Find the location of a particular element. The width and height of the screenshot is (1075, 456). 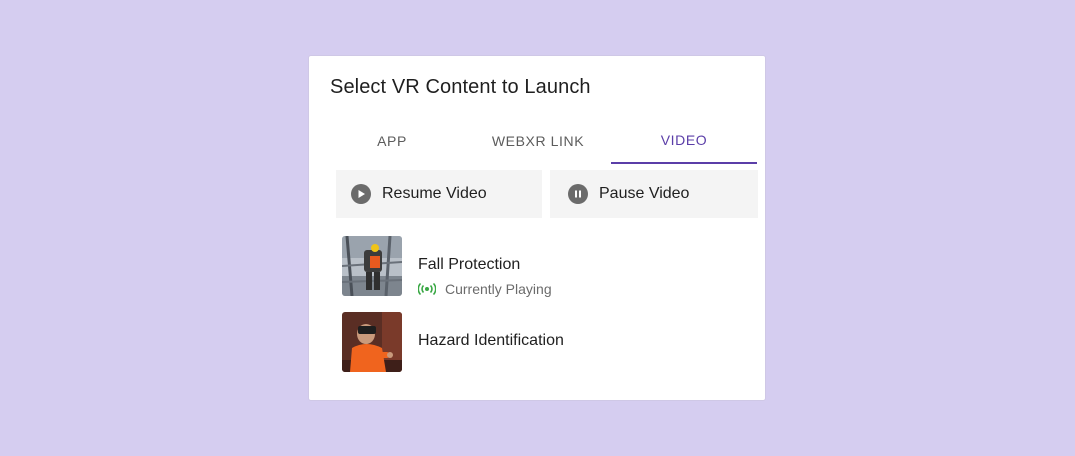

broadcast-icon is located at coordinates (427, 289).